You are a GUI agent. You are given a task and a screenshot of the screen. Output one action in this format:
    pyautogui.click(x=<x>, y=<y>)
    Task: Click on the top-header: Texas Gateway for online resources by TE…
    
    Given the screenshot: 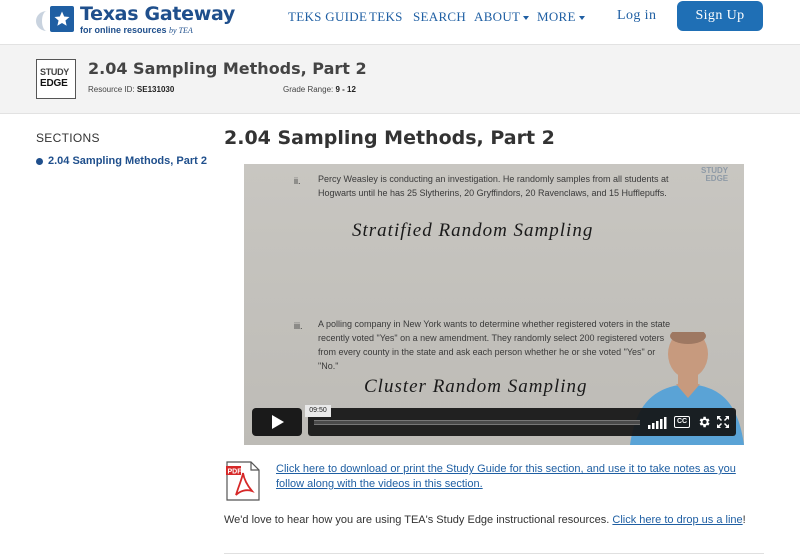 What is the action you would take?
    pyautogui.click(x=400, y=22)
    